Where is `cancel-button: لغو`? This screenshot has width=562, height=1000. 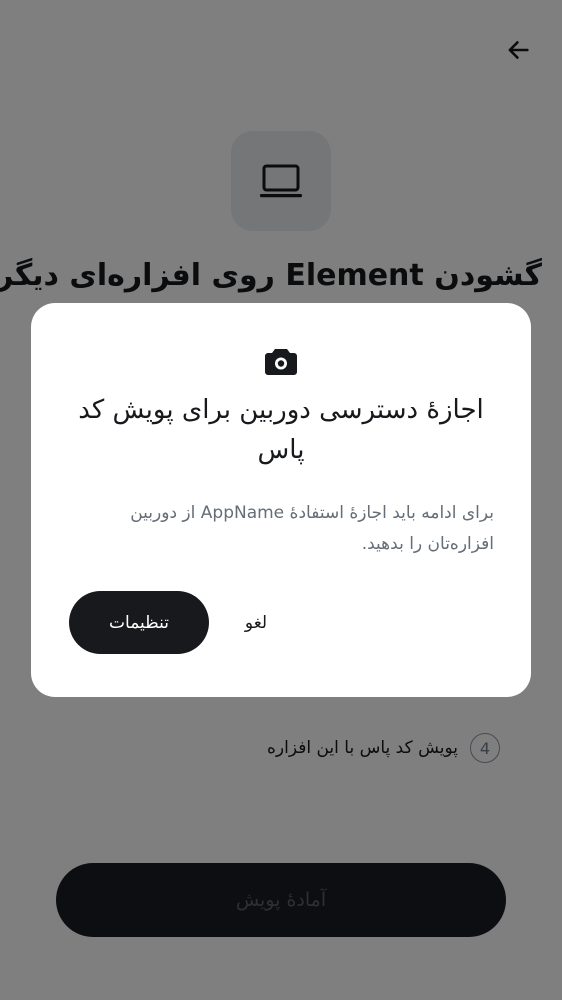 cancel-button: لغو is located at coordinates (256, 623).